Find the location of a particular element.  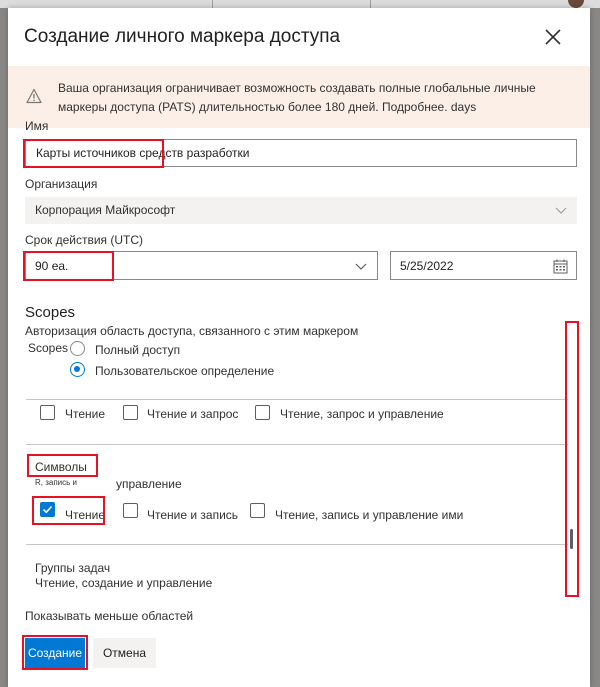

read-query-manage-label: Чтение, запрос и управление is located at coordinates (362, 414).